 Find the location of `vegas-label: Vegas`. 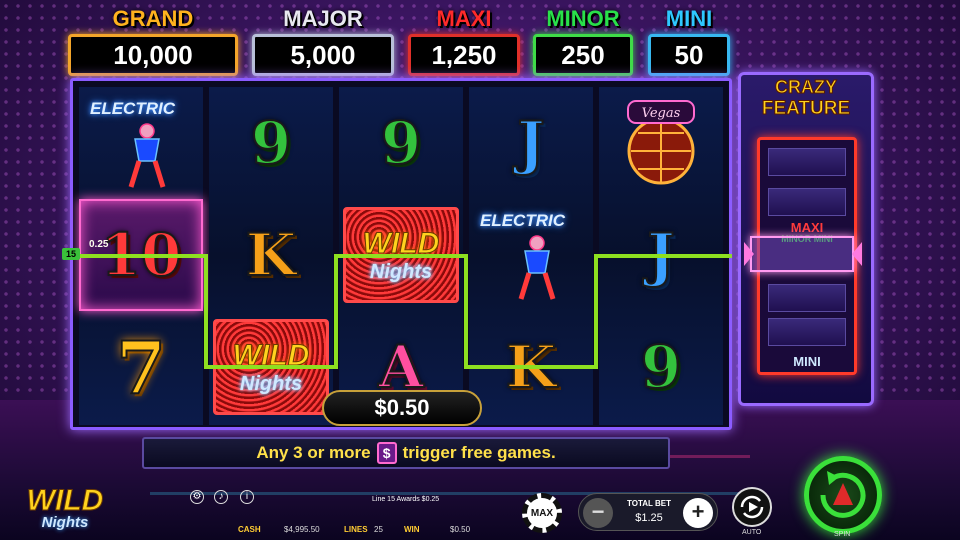

vegas-label: Vegas is located at coordinates (661, 113).